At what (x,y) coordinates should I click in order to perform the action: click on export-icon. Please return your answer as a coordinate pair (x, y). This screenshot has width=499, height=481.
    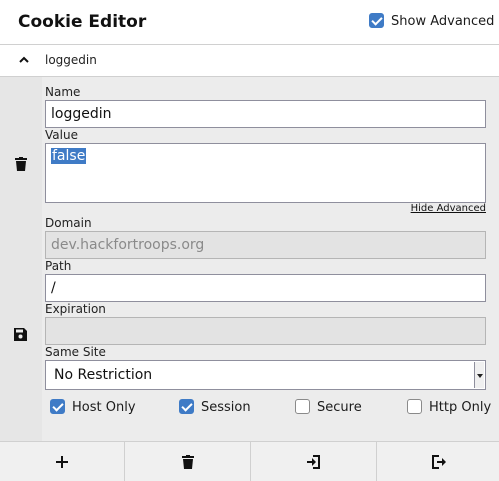
    Looking at the image, I should click on (439, 461).